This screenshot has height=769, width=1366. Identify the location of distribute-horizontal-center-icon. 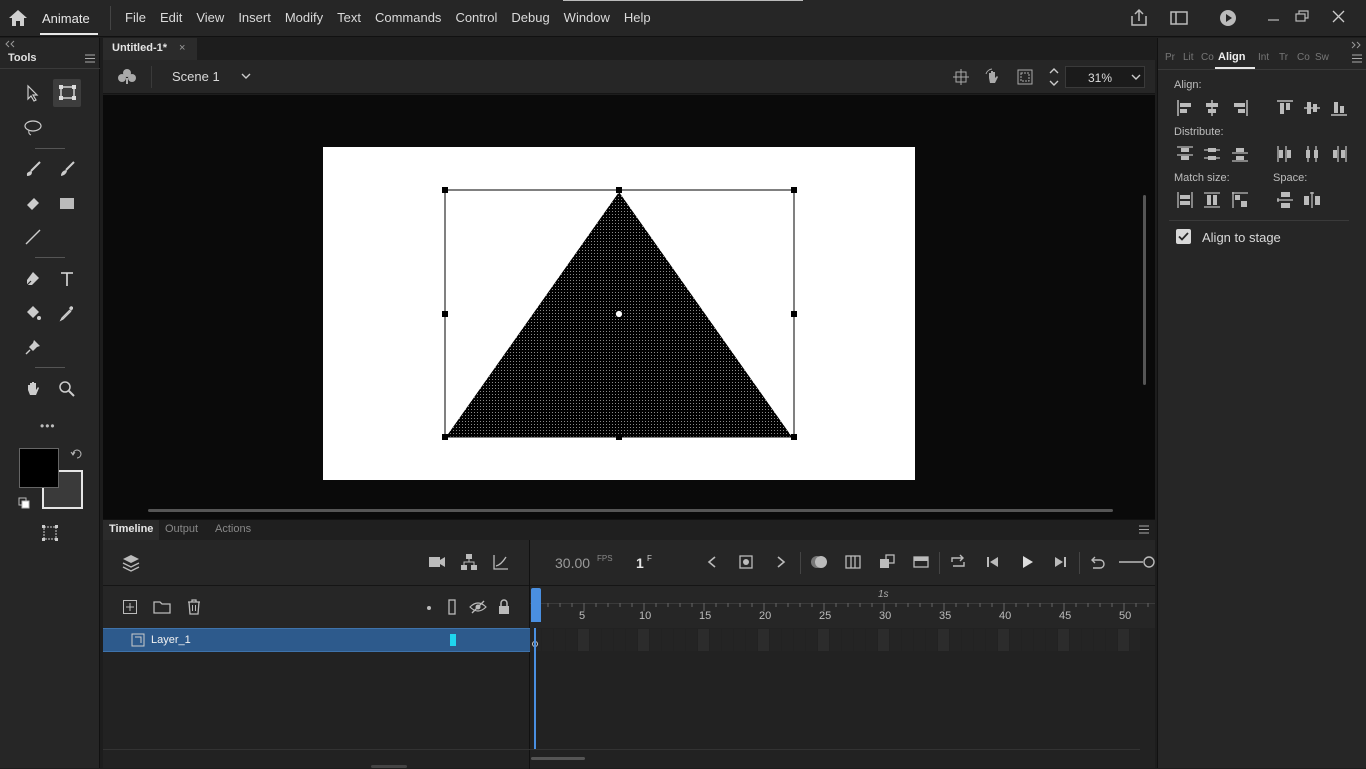
(1312, 154).